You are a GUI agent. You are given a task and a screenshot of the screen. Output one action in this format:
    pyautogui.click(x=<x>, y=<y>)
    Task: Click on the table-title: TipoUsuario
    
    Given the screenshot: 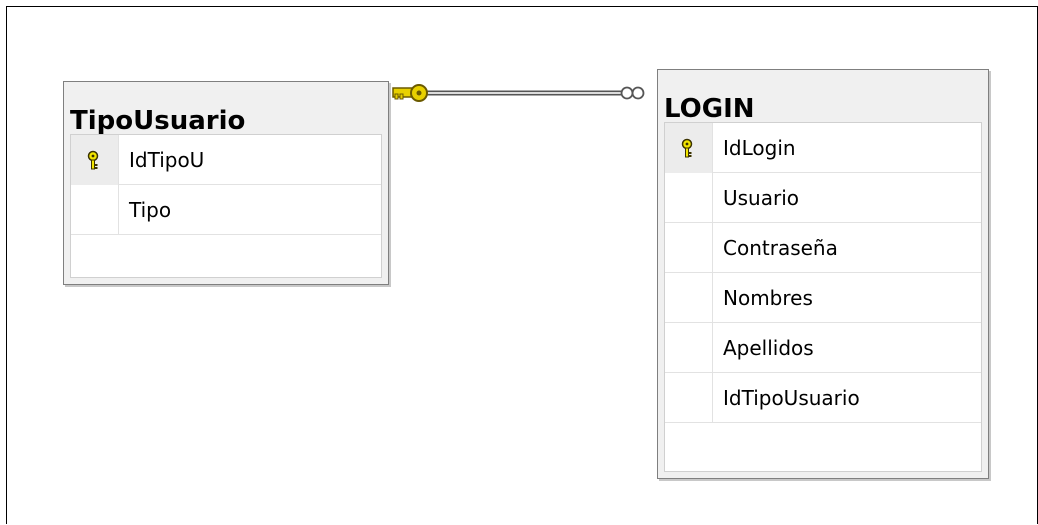 What is the action you would take?
    pyautogui.click(x=158, y=121)
    